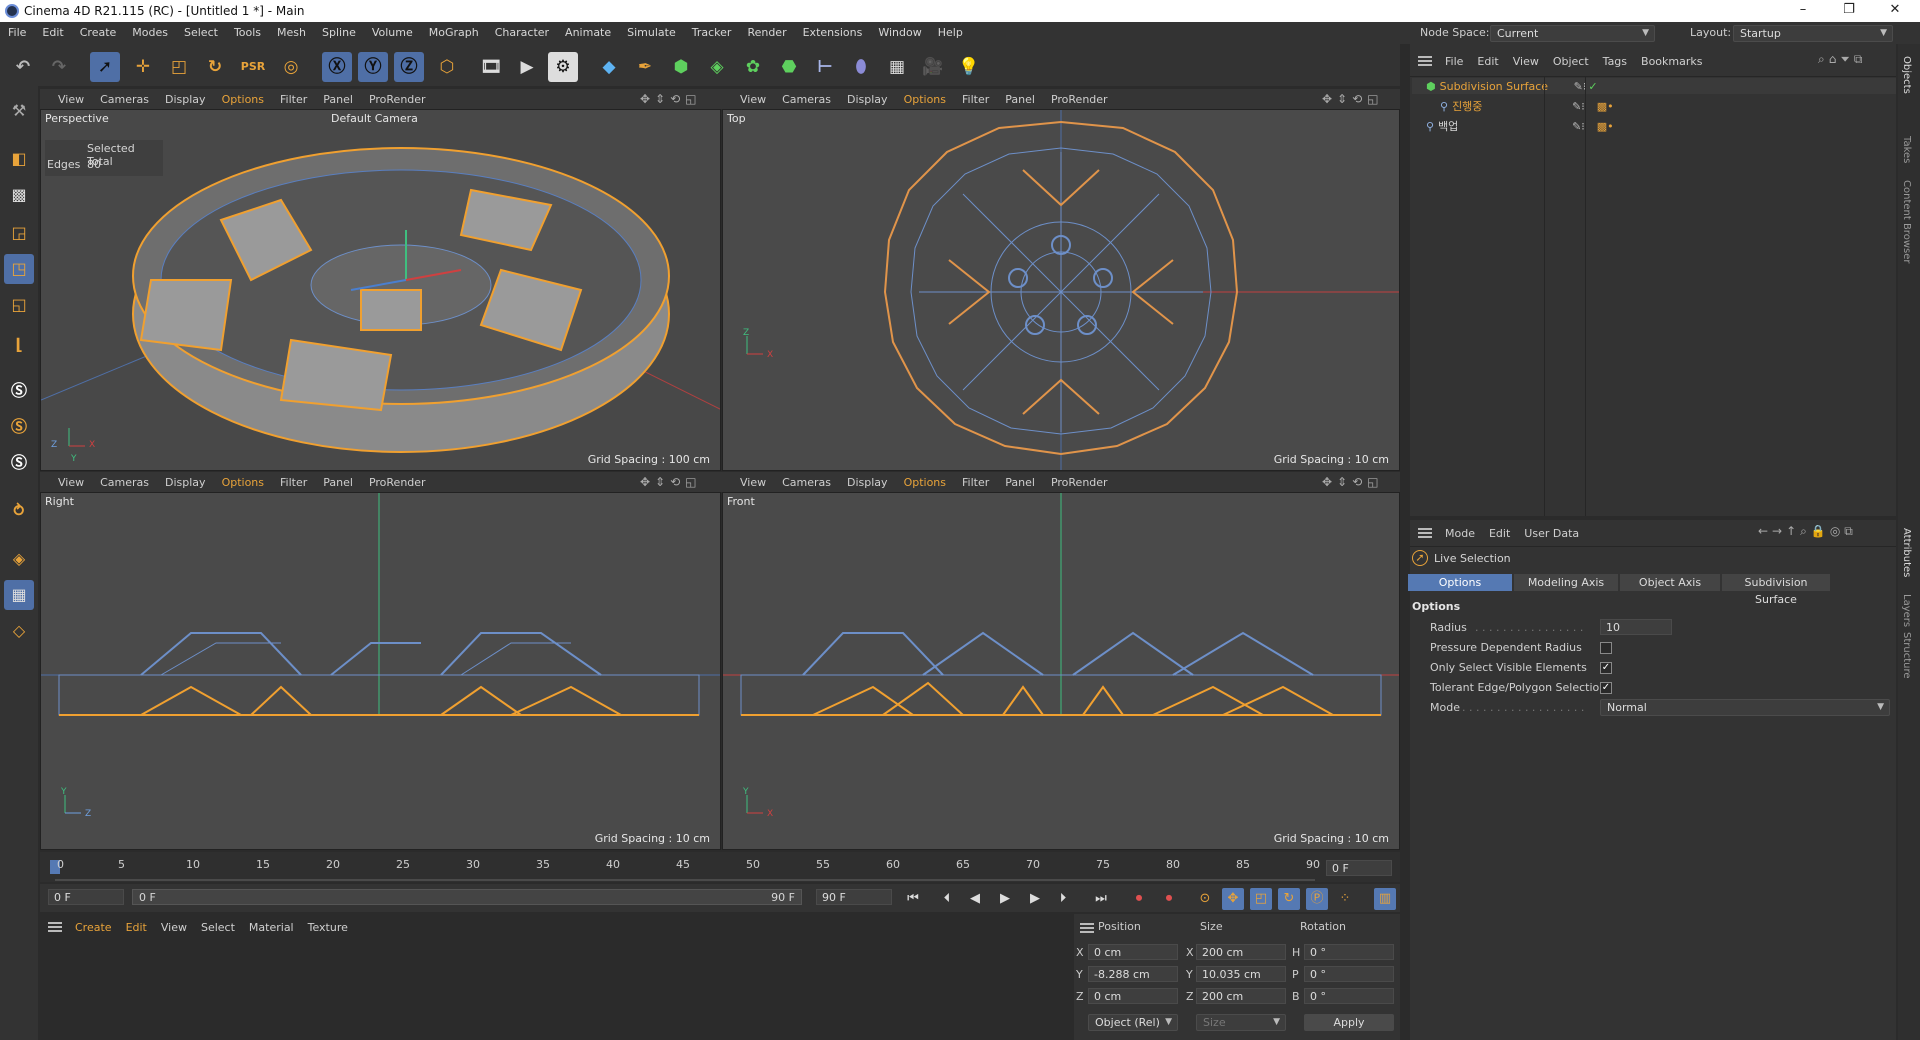 This screenshot has width=1920, height=1040. I want to click on make-editable-icon: ⚒, so click(19, 111).